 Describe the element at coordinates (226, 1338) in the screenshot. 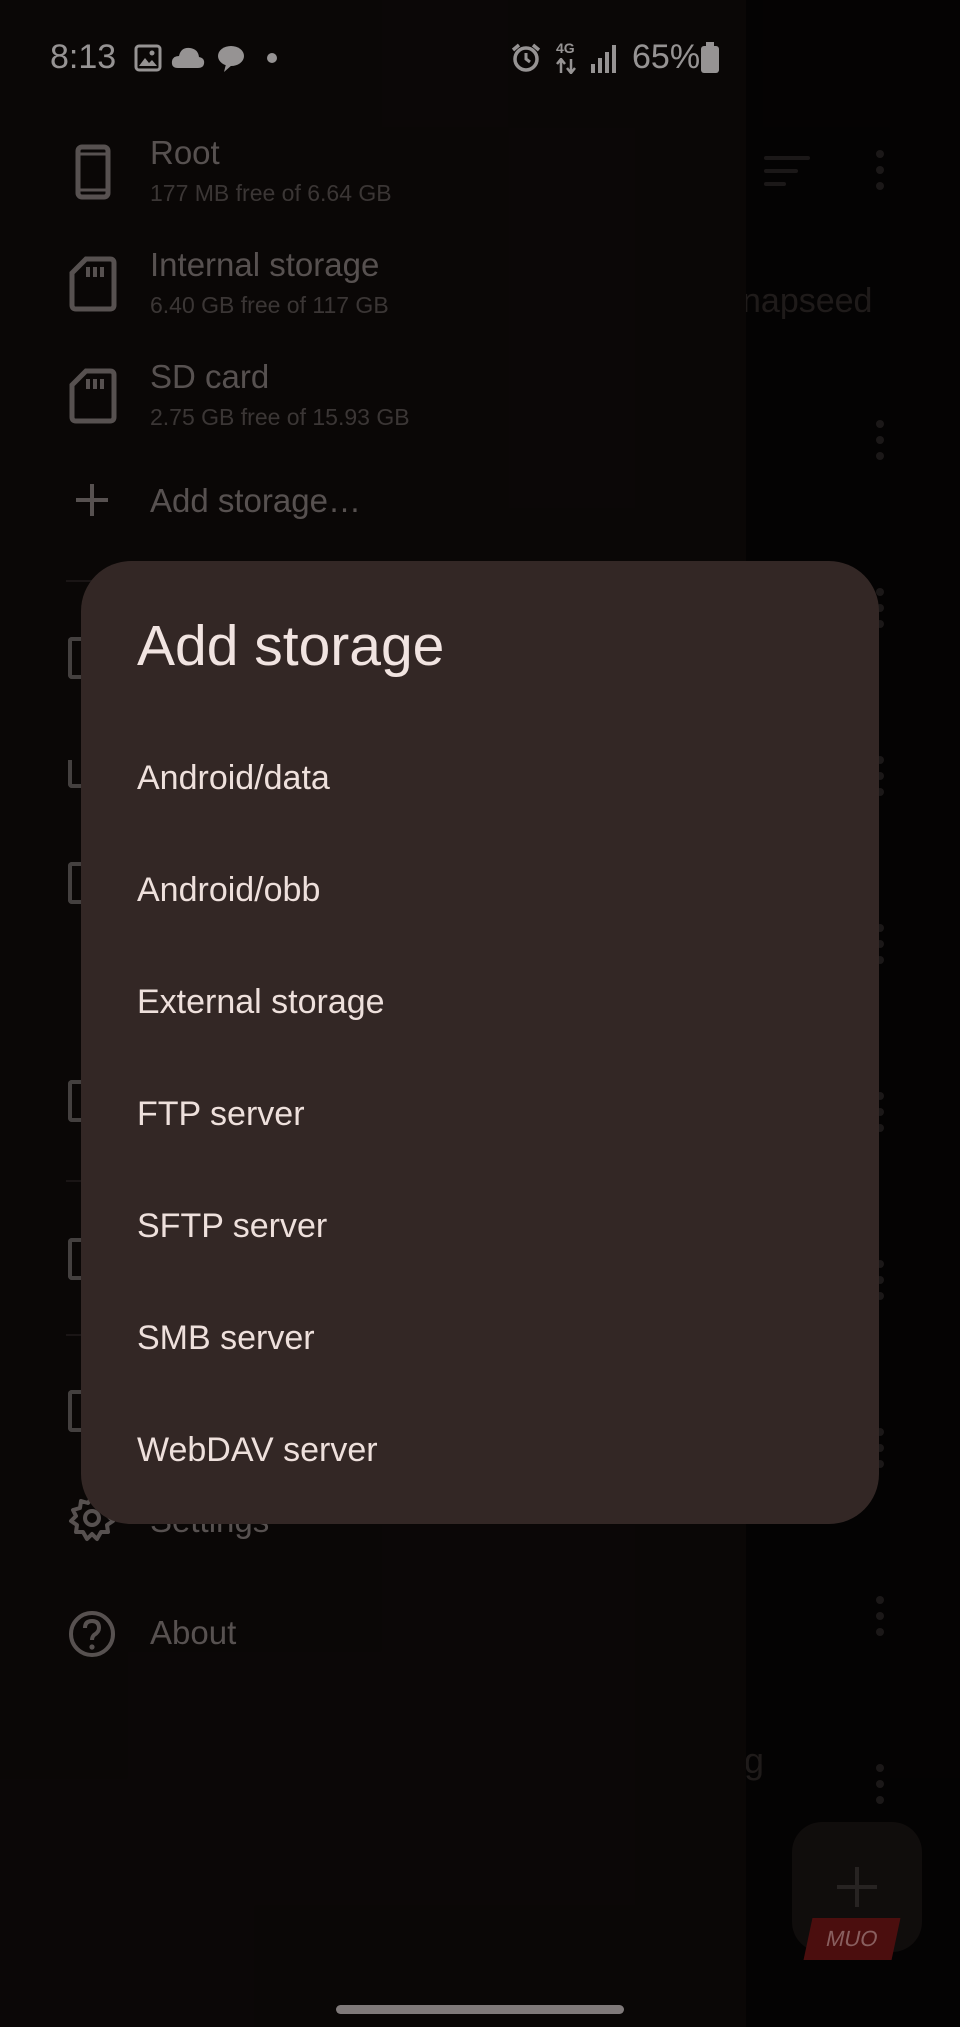

I see `option-label: SMB server` at that location.